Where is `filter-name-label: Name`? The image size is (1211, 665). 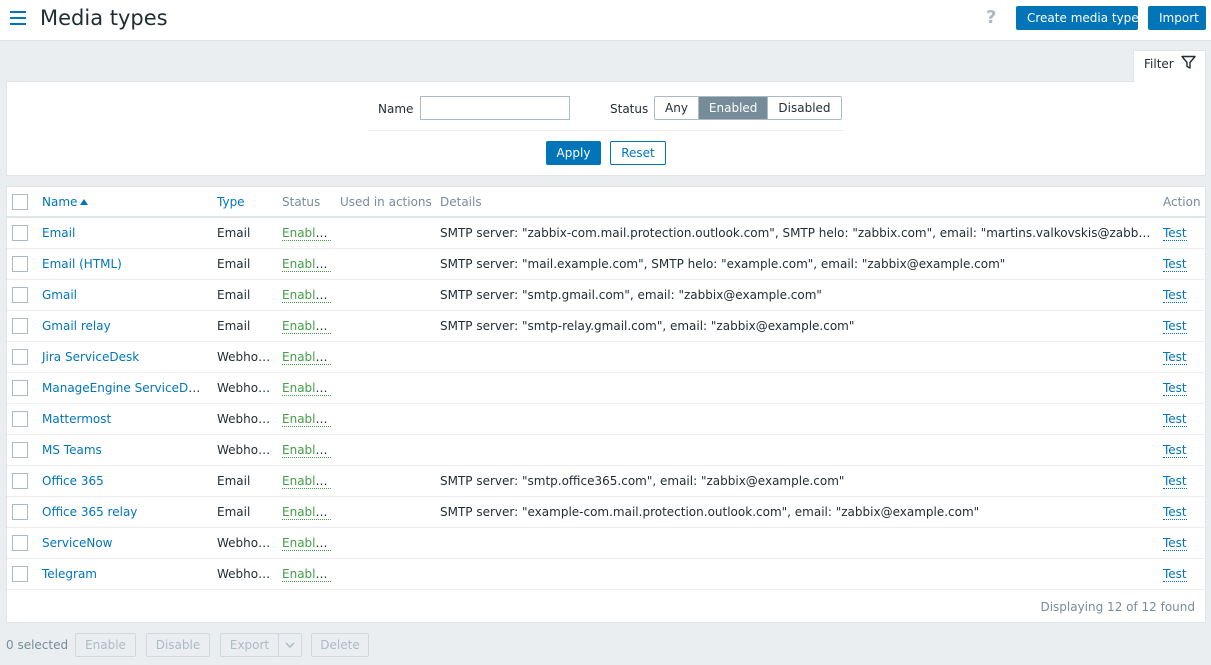 filter-name-label: Name is located at coordinates (396, 109).